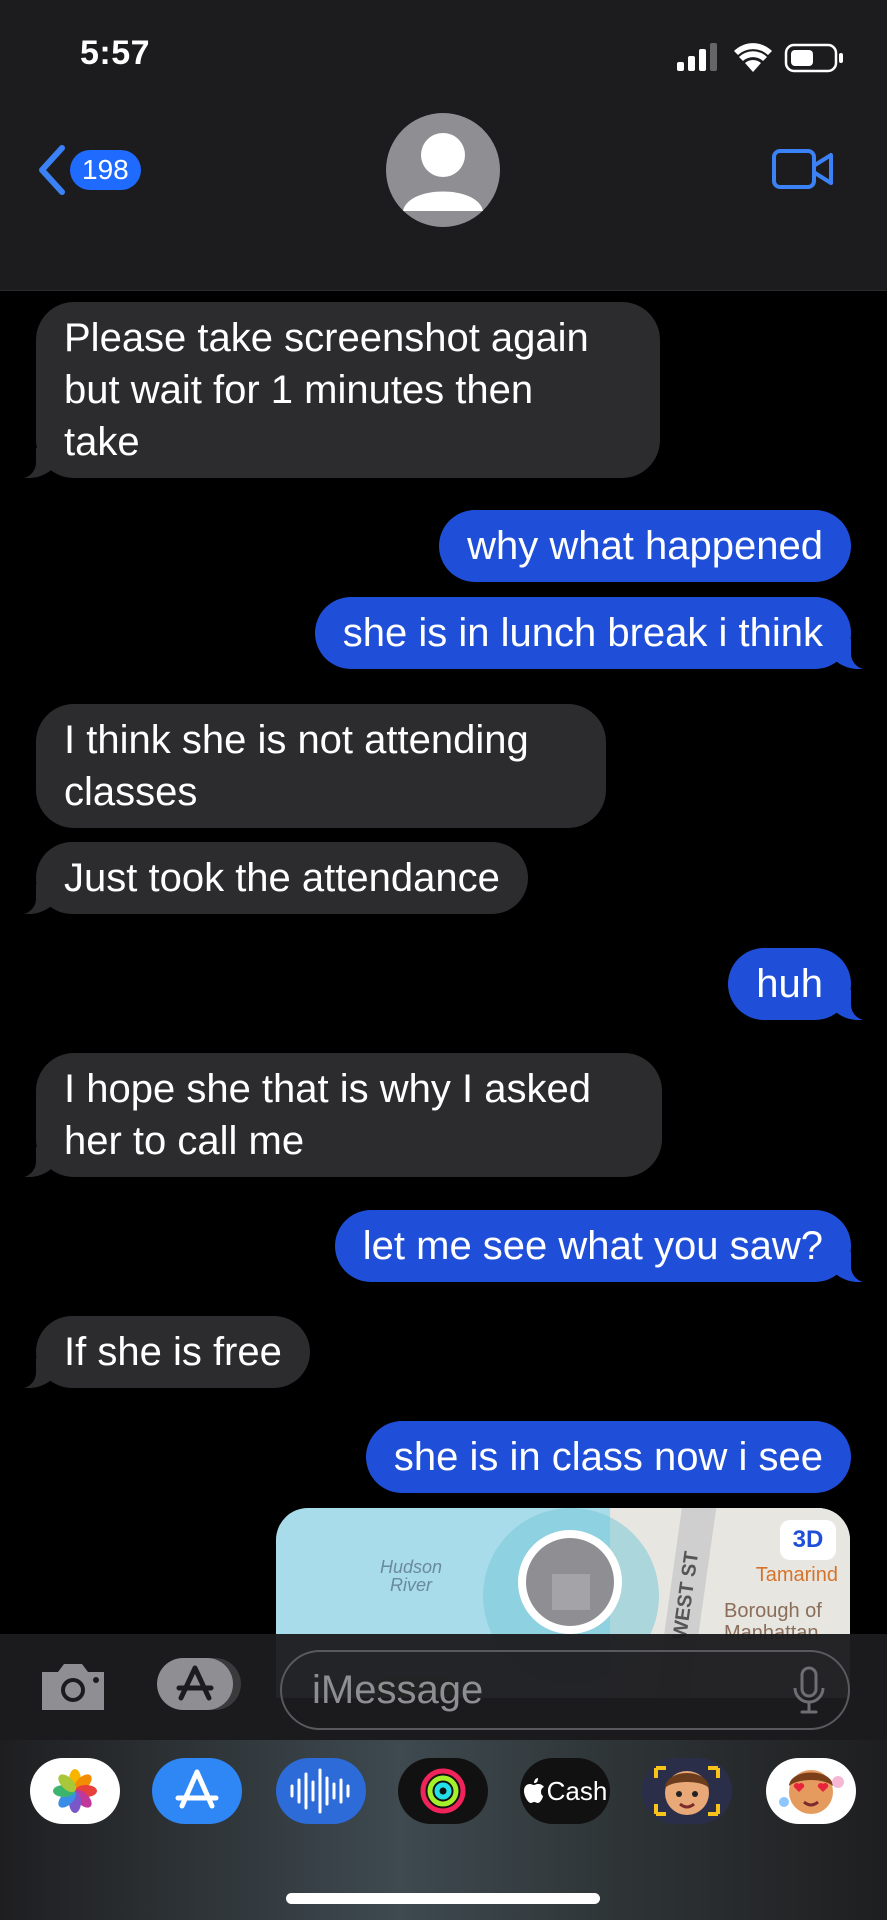 This screenshot has height=1920, width=887. I want to click on signal-icon, so click(697, 57).